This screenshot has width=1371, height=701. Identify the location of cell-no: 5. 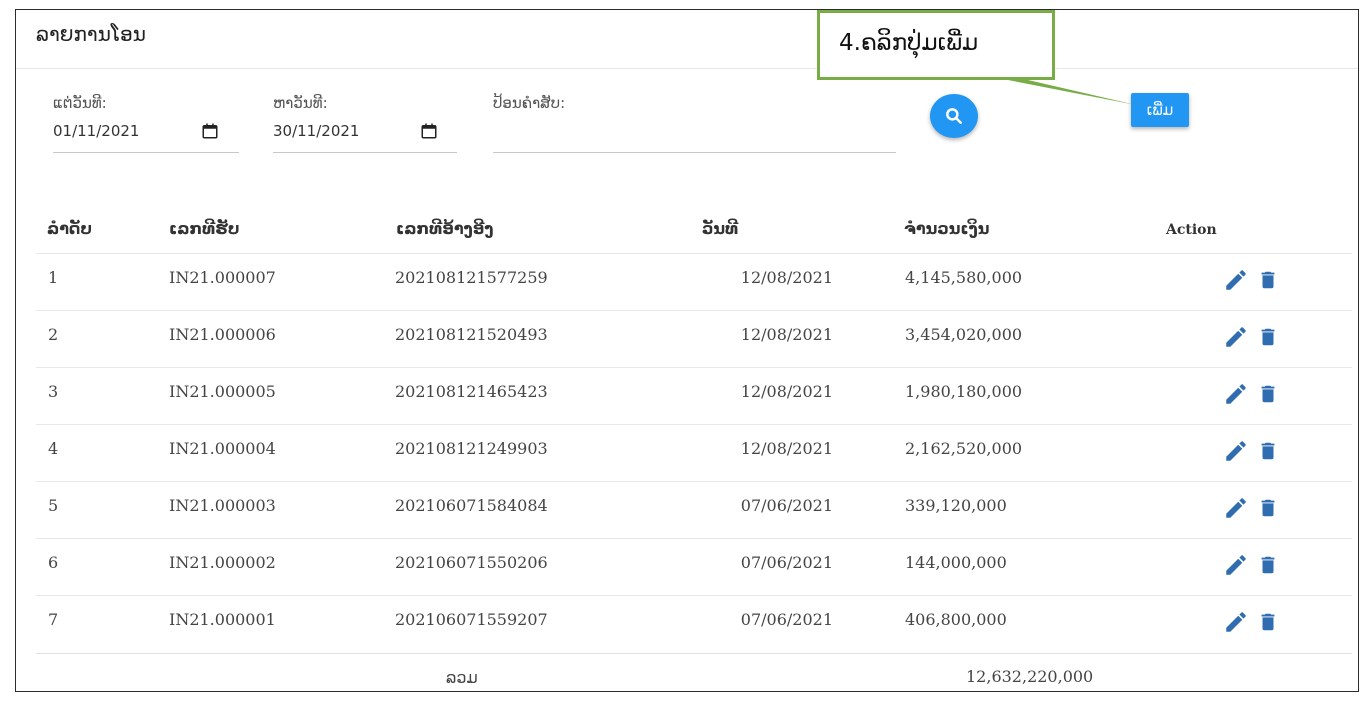
(53, 505).